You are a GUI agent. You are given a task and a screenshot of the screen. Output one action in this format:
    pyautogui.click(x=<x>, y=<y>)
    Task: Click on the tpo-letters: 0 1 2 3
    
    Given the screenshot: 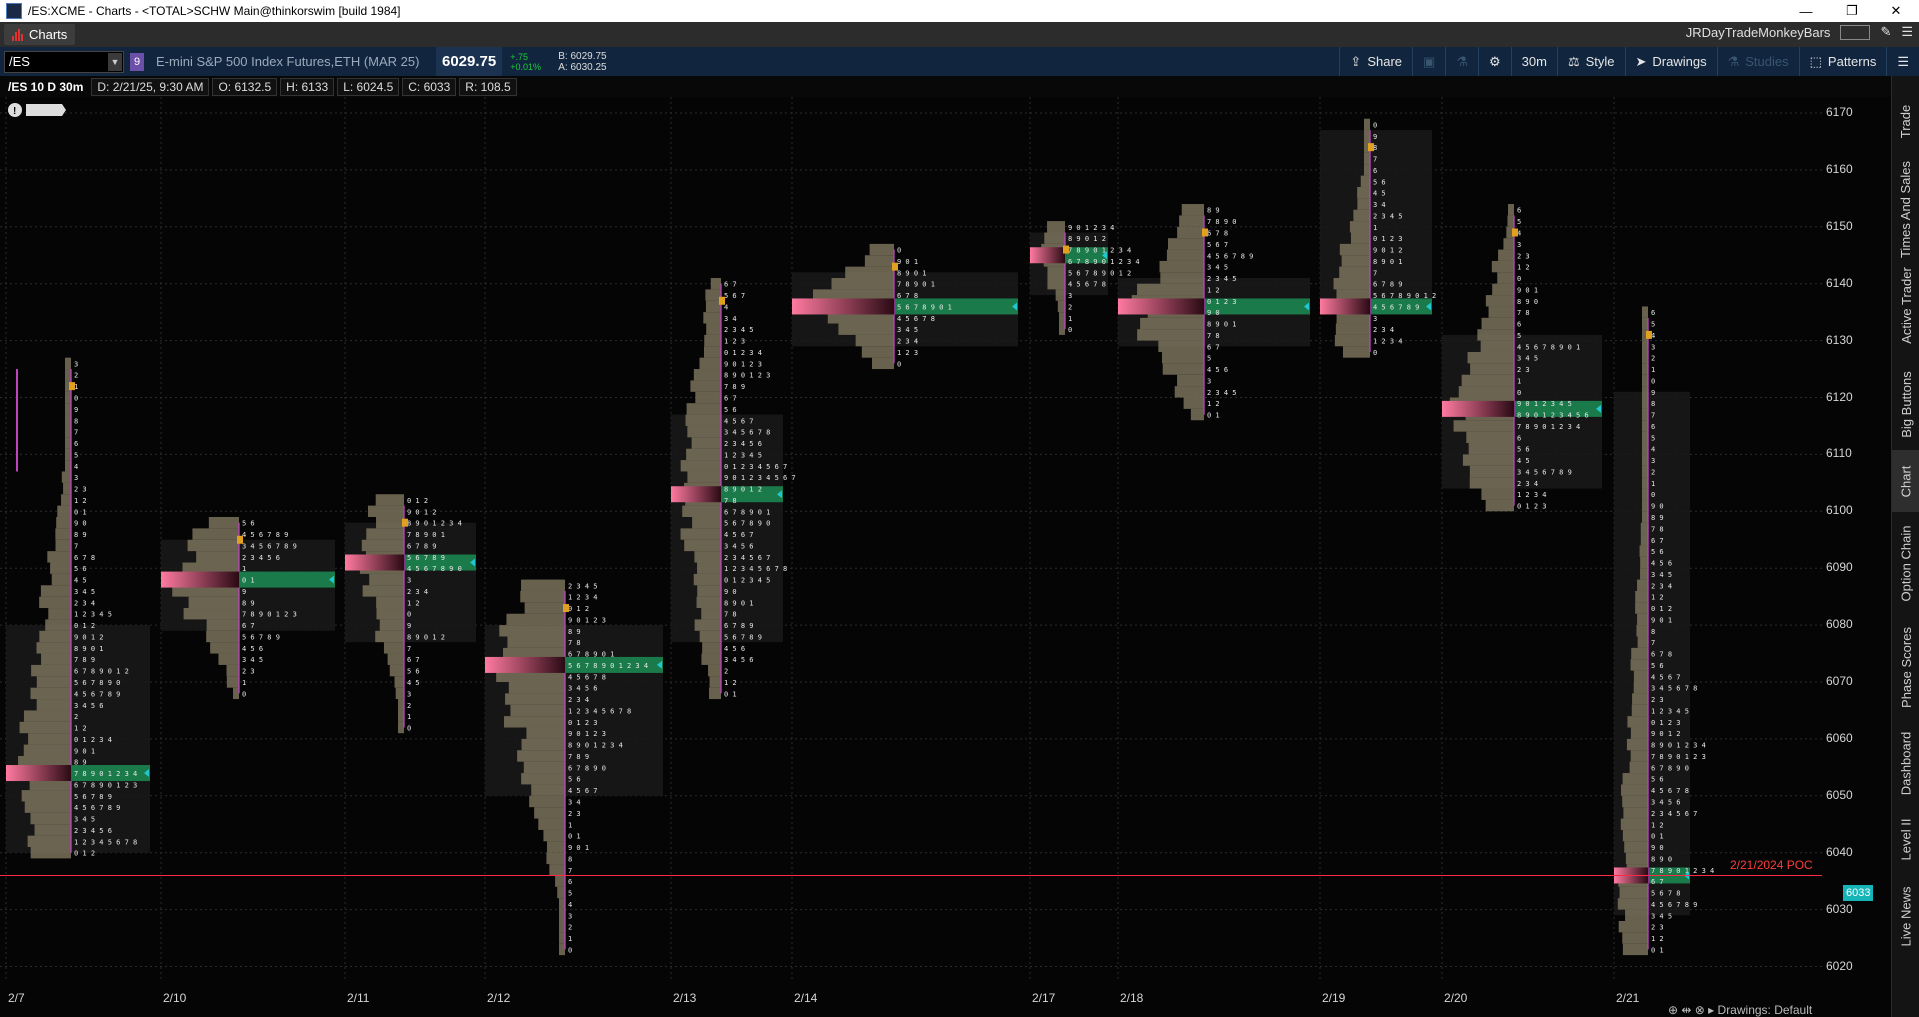 What is the action you would take?
    pyautogui.click(x=1388, y=239)
    